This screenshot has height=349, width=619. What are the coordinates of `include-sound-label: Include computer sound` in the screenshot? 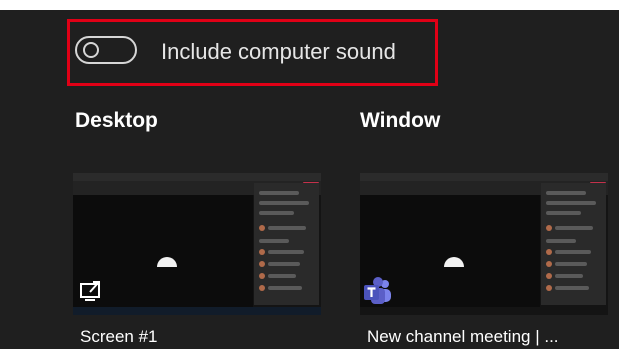 It's located at (278, 51).